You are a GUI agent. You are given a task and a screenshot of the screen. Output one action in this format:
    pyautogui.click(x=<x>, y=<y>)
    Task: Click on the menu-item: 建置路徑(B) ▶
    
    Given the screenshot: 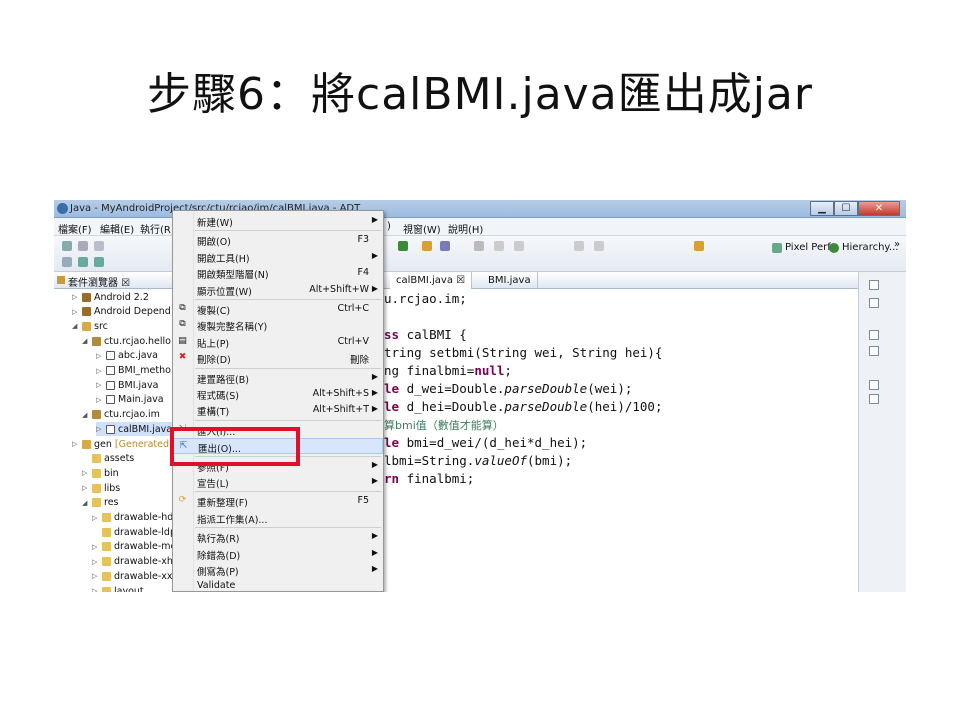 What is the action you would take?
    pyautogui.click(x=278, y=378)
    